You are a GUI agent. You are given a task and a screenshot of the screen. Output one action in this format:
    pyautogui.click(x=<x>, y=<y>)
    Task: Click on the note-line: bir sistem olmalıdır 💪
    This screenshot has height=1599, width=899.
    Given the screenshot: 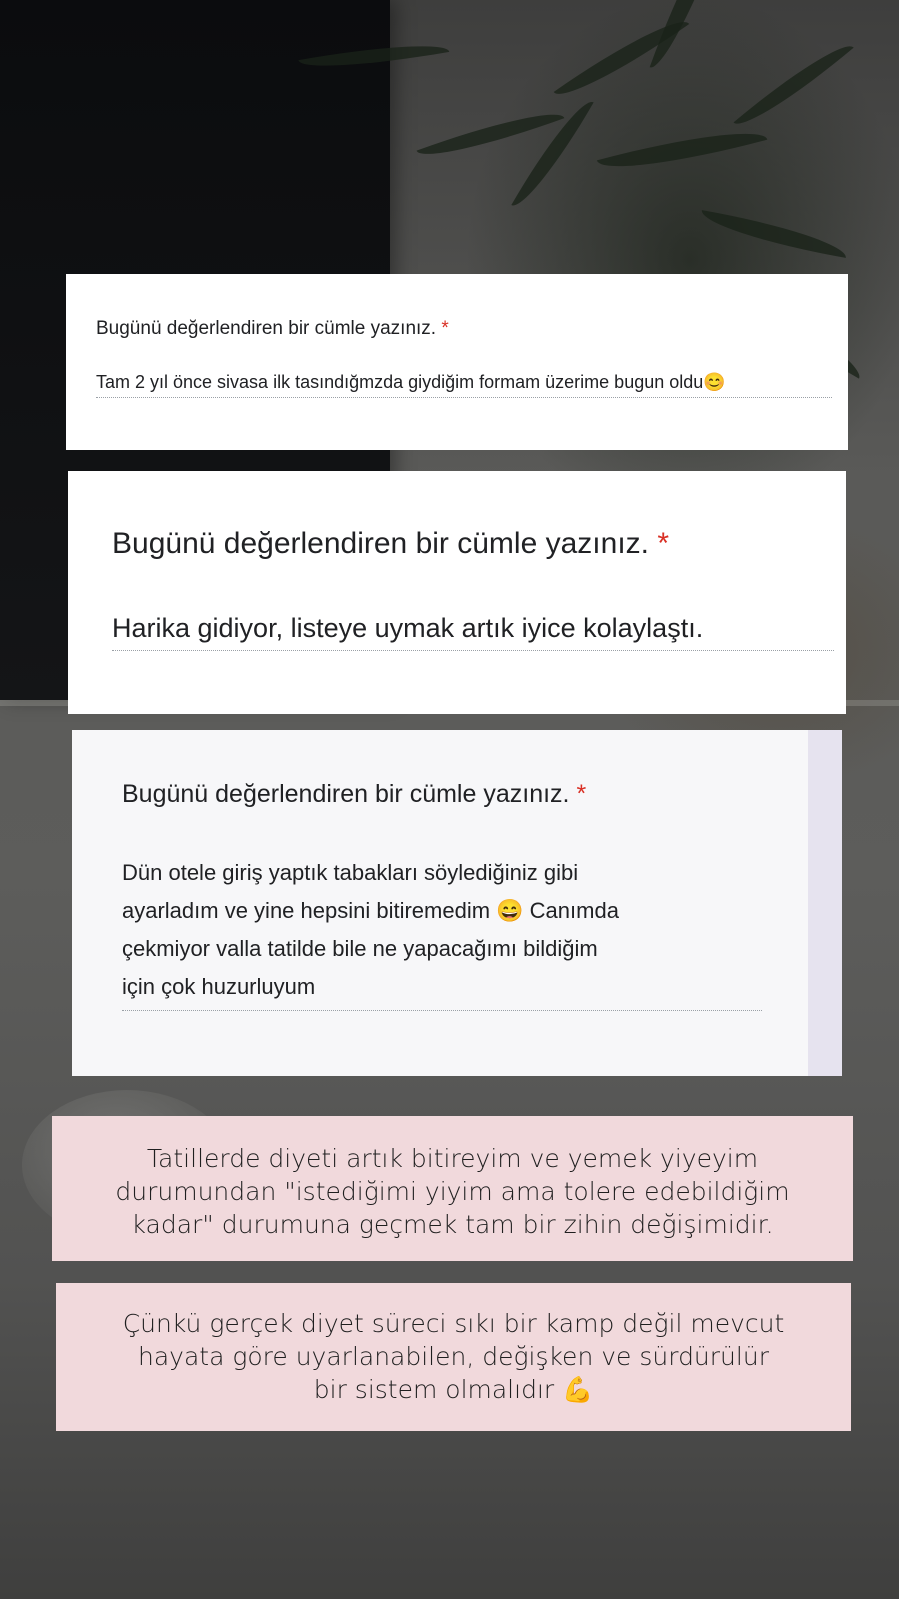 What is the action you would take?
    pyautogui.click(x=453, y=1389)
    